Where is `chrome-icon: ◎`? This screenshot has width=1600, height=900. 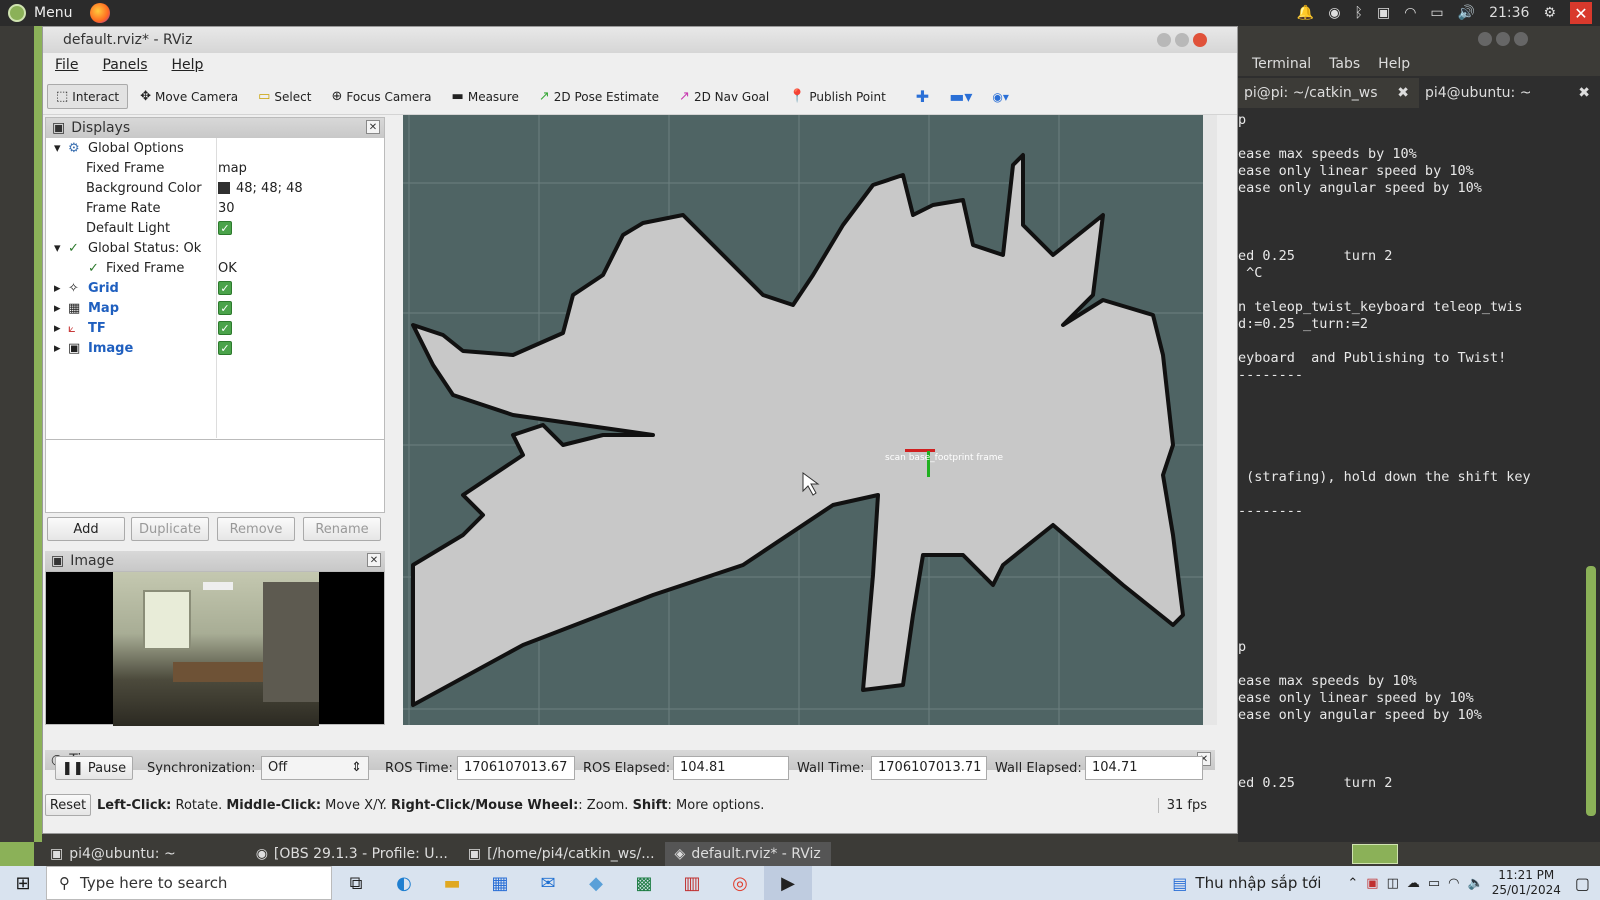 chrome-icon: ◎ is located at coordinates (740, 883).